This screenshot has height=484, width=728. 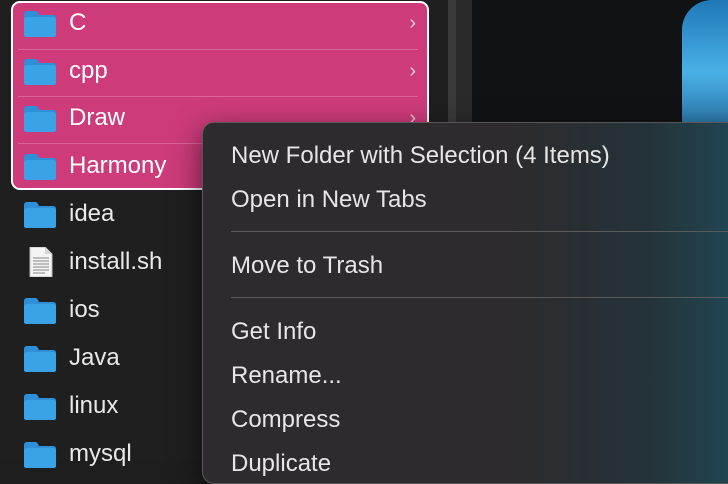 I want to click on file-name: ios, so click(x=84, y=309).